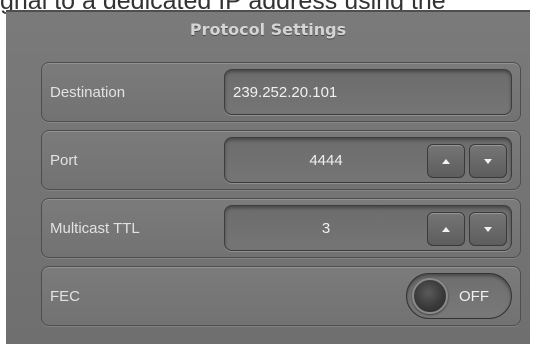 The width and height of the screenshot is (539, 354). I want to click on toggle-knob, so click(430, 296).